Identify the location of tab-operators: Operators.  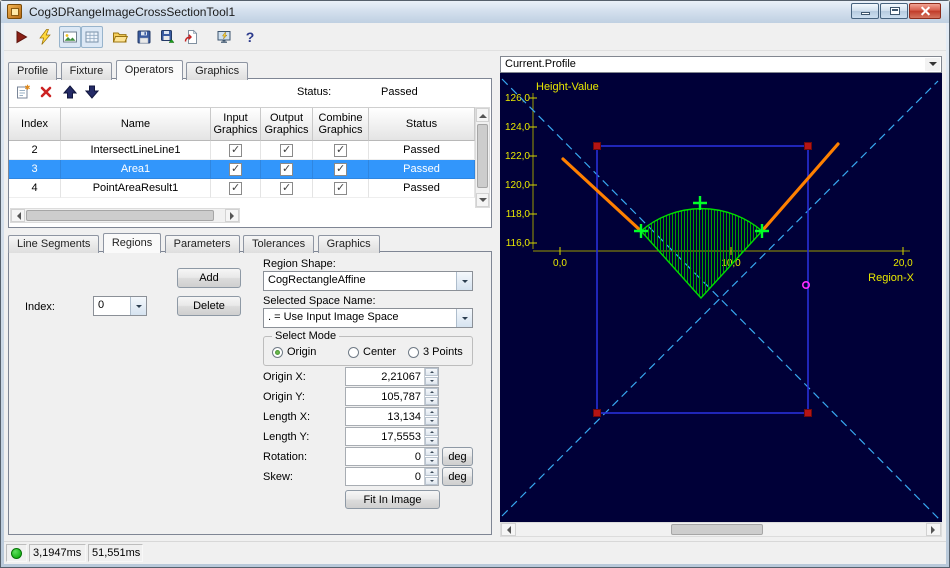
(149, 70).